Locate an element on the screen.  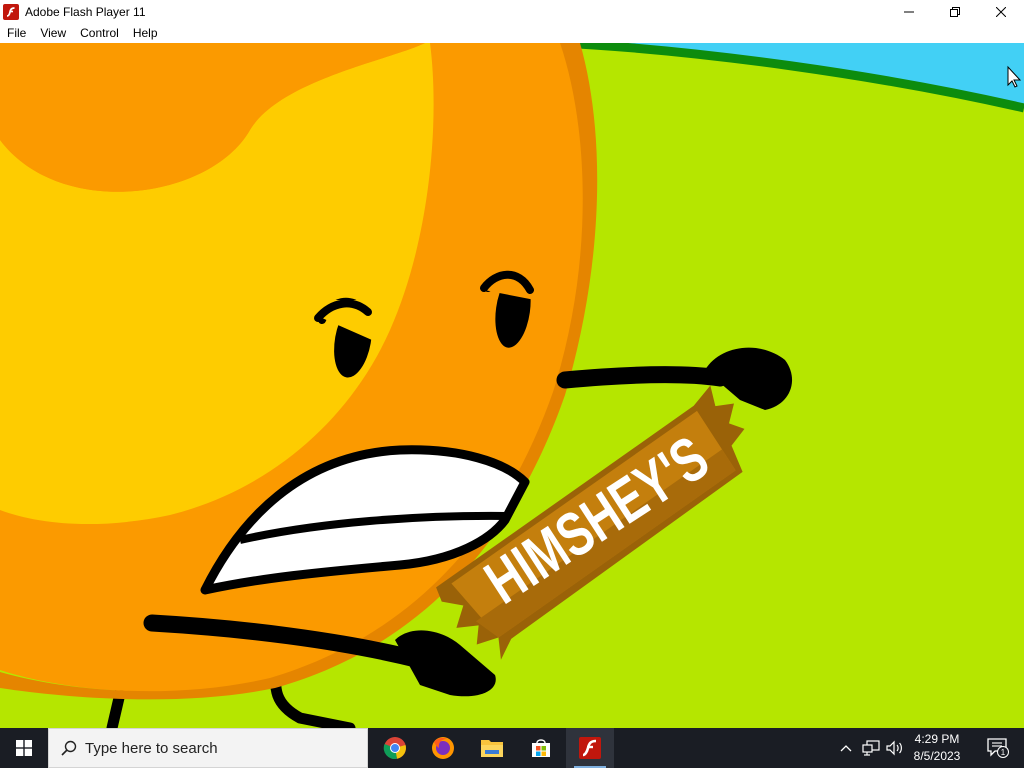
notification-icon: 1 is located at coordinates (998, 748).